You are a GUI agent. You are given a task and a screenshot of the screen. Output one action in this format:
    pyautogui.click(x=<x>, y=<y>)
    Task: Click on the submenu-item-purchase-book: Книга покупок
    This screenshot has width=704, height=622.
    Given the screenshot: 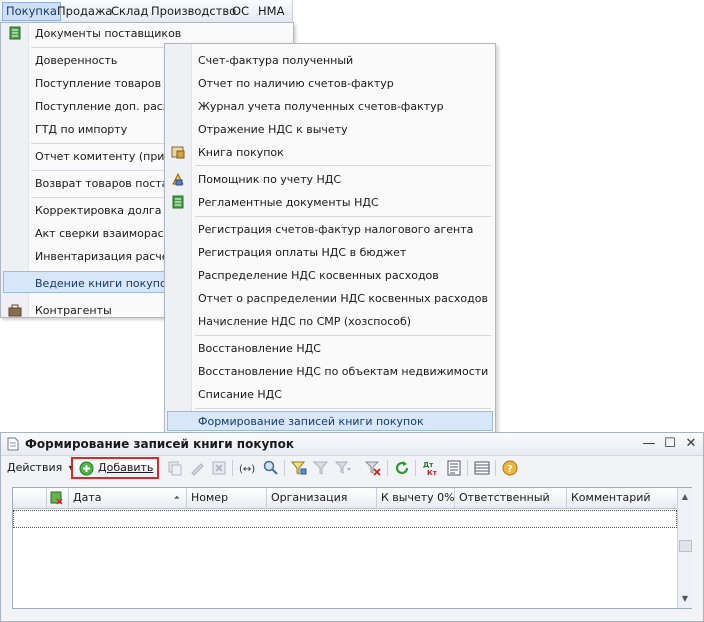 What is the action you would take?
    pyautogui.click(x=241, y=153)
    